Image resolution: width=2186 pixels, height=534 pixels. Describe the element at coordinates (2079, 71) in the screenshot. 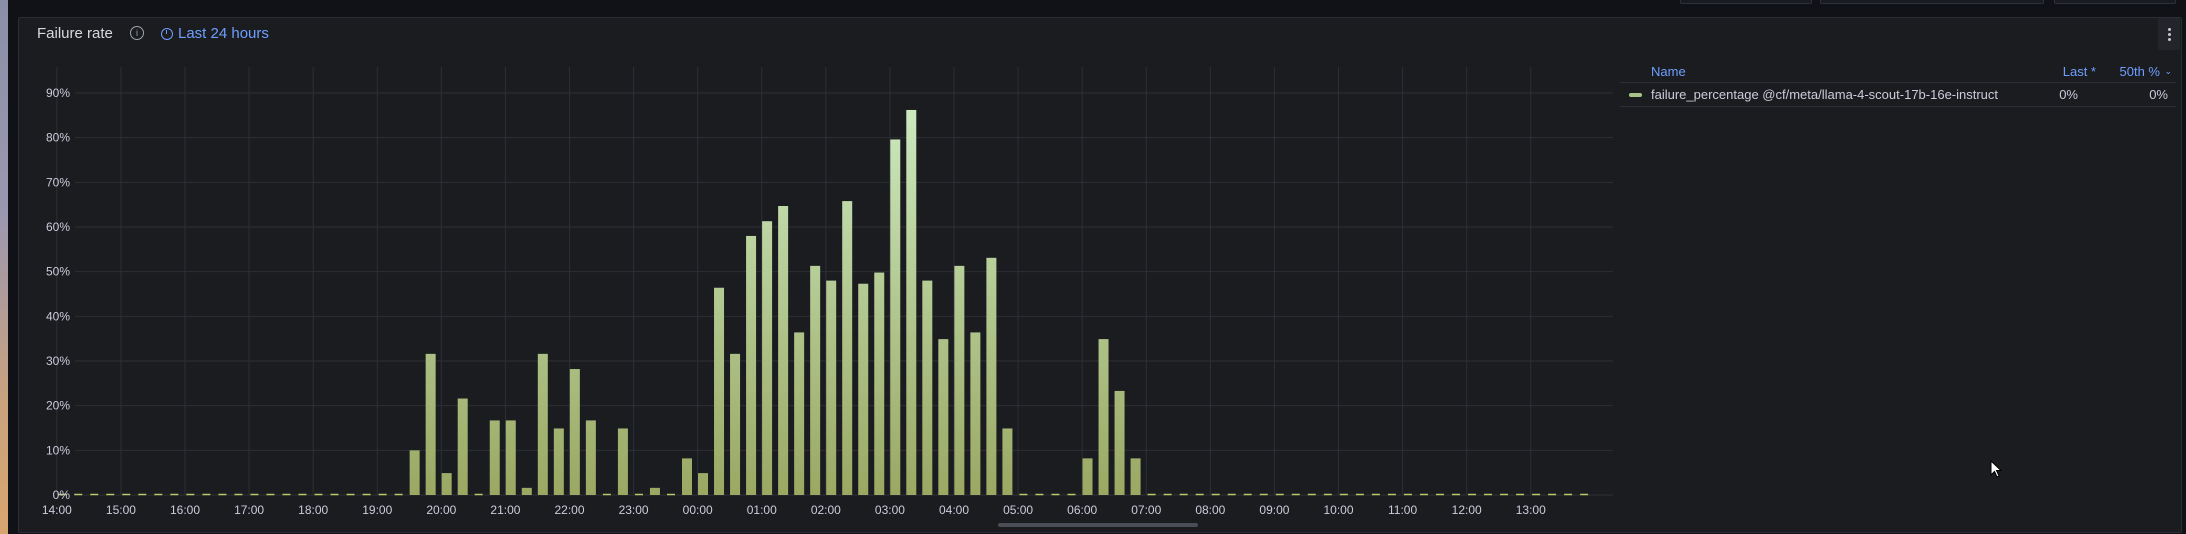

I see `legend-header-last: Last *` at that location.